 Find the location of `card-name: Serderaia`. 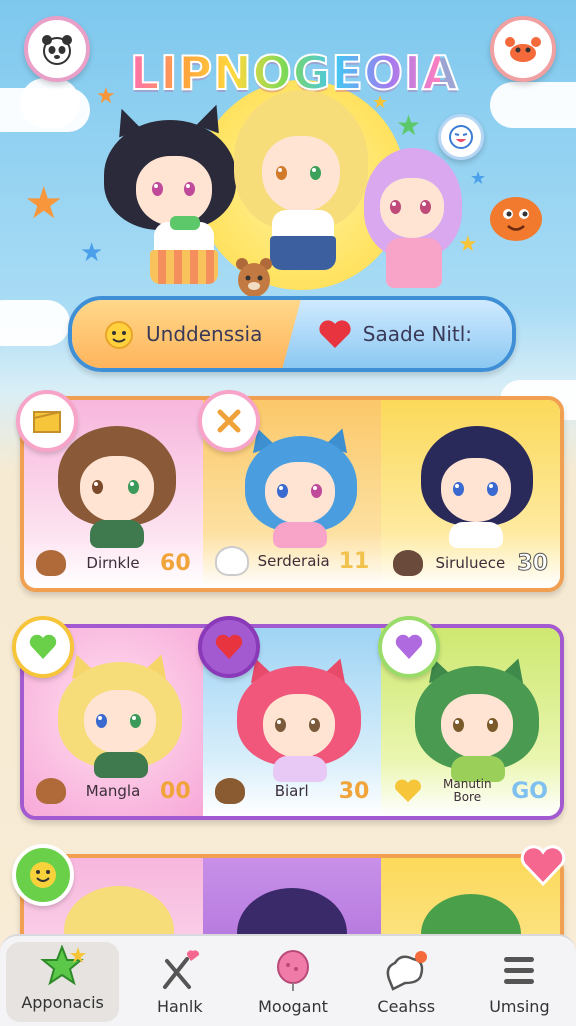

card-name: Serderaia is located at coordinates (293, 561).